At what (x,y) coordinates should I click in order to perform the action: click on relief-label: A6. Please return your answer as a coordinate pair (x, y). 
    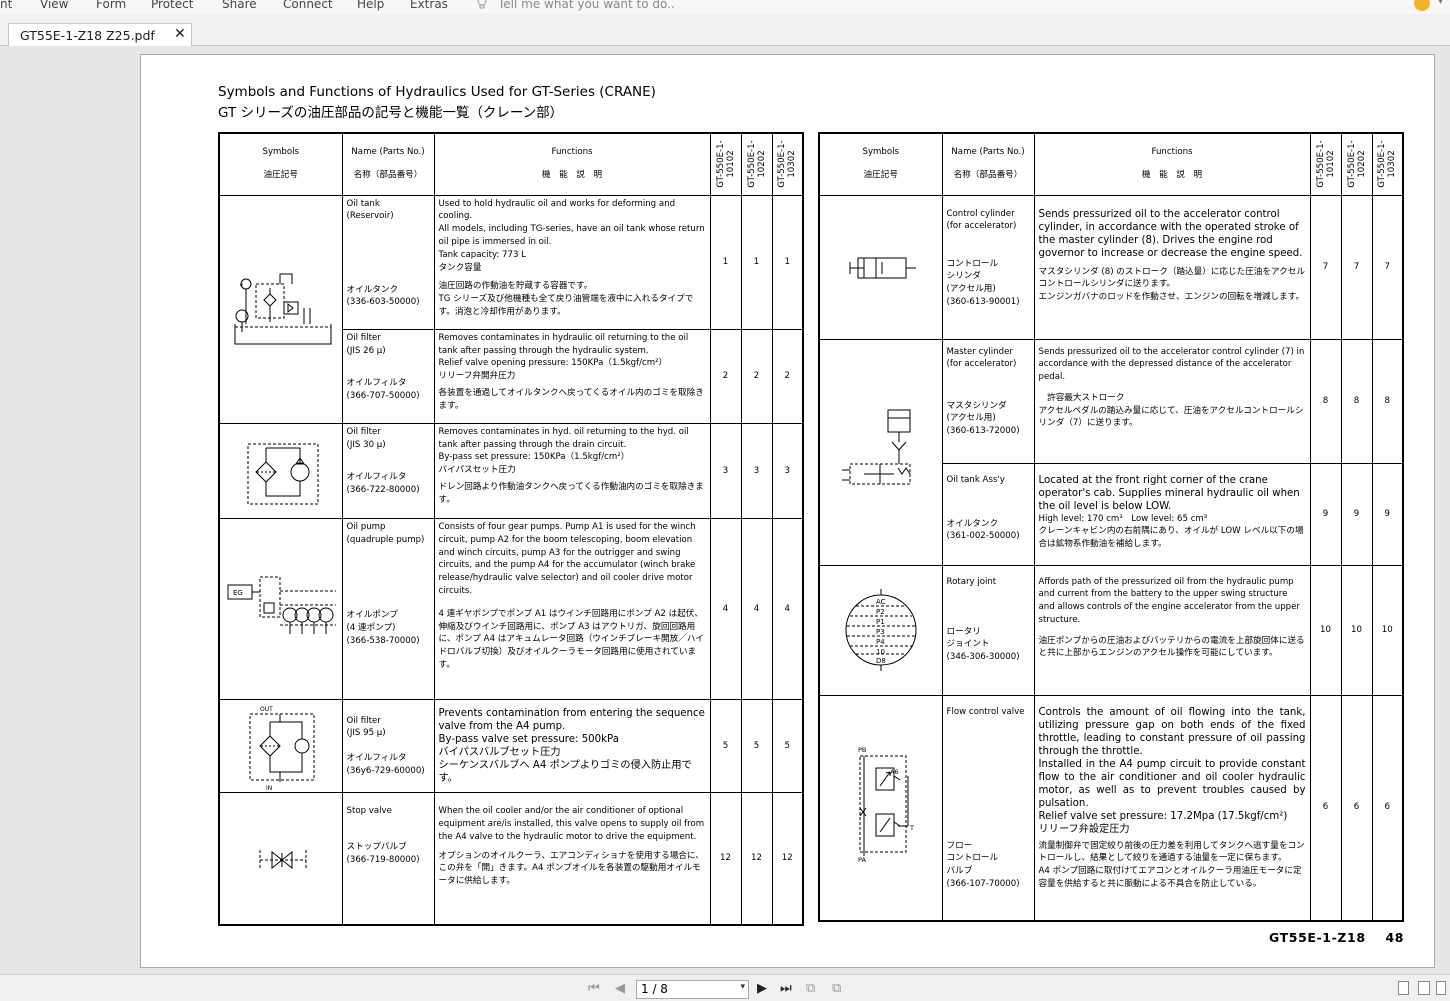
    Looking at the image, I should click on (894, 772).